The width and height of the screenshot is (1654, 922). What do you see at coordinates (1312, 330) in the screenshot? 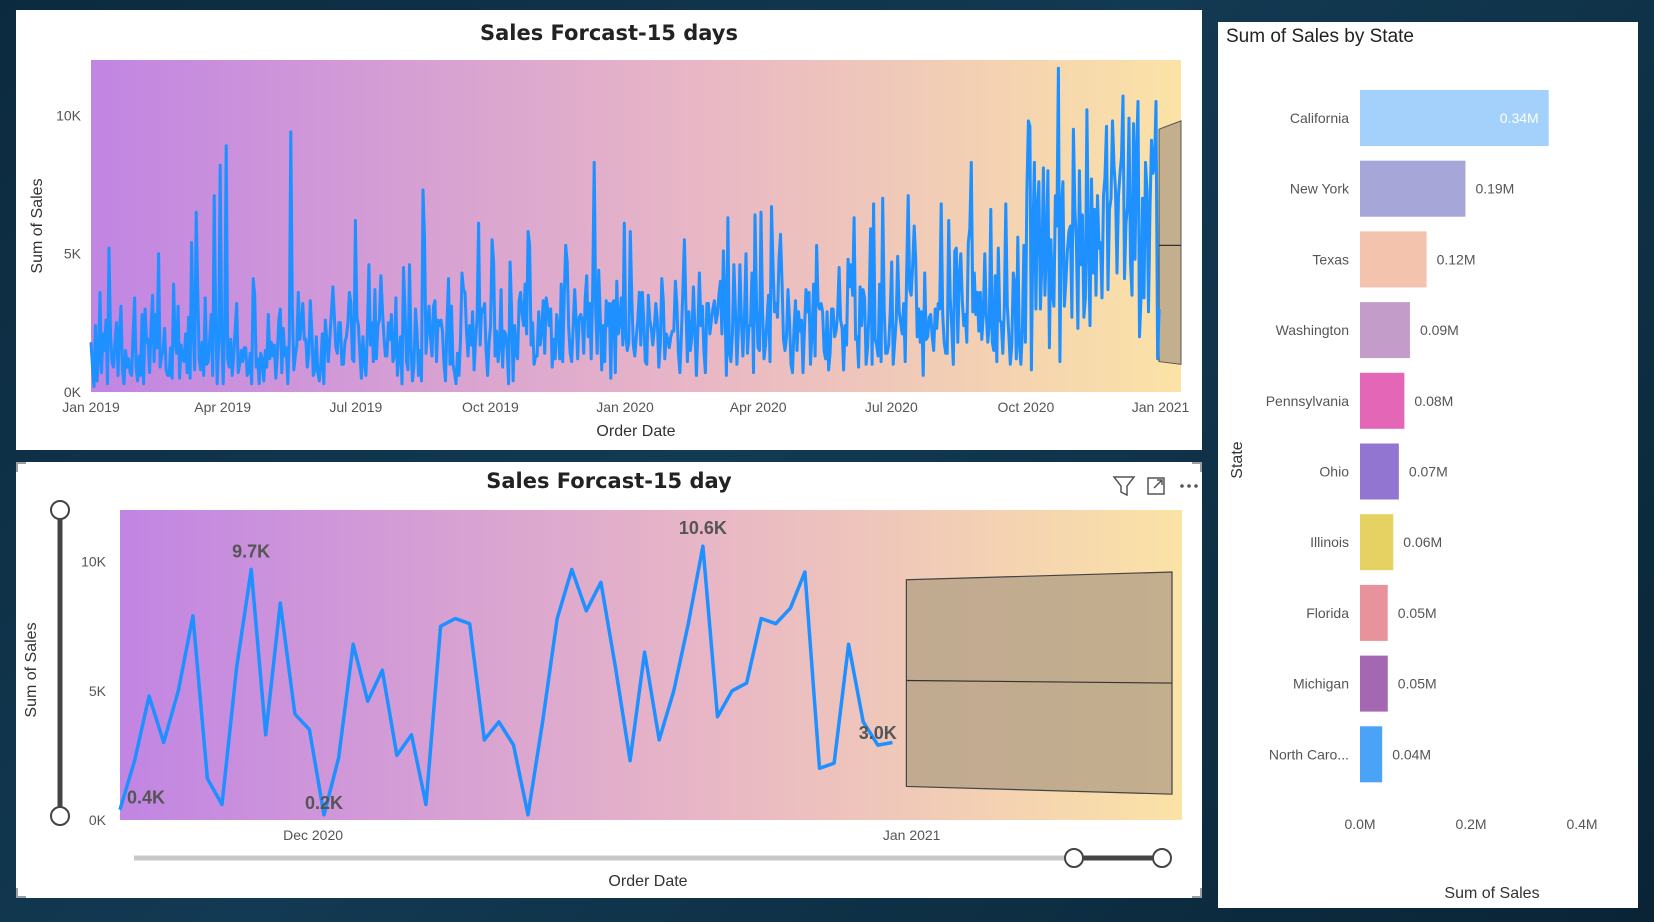
I see `state-label: Washington` at bounding box center [1312, 330].